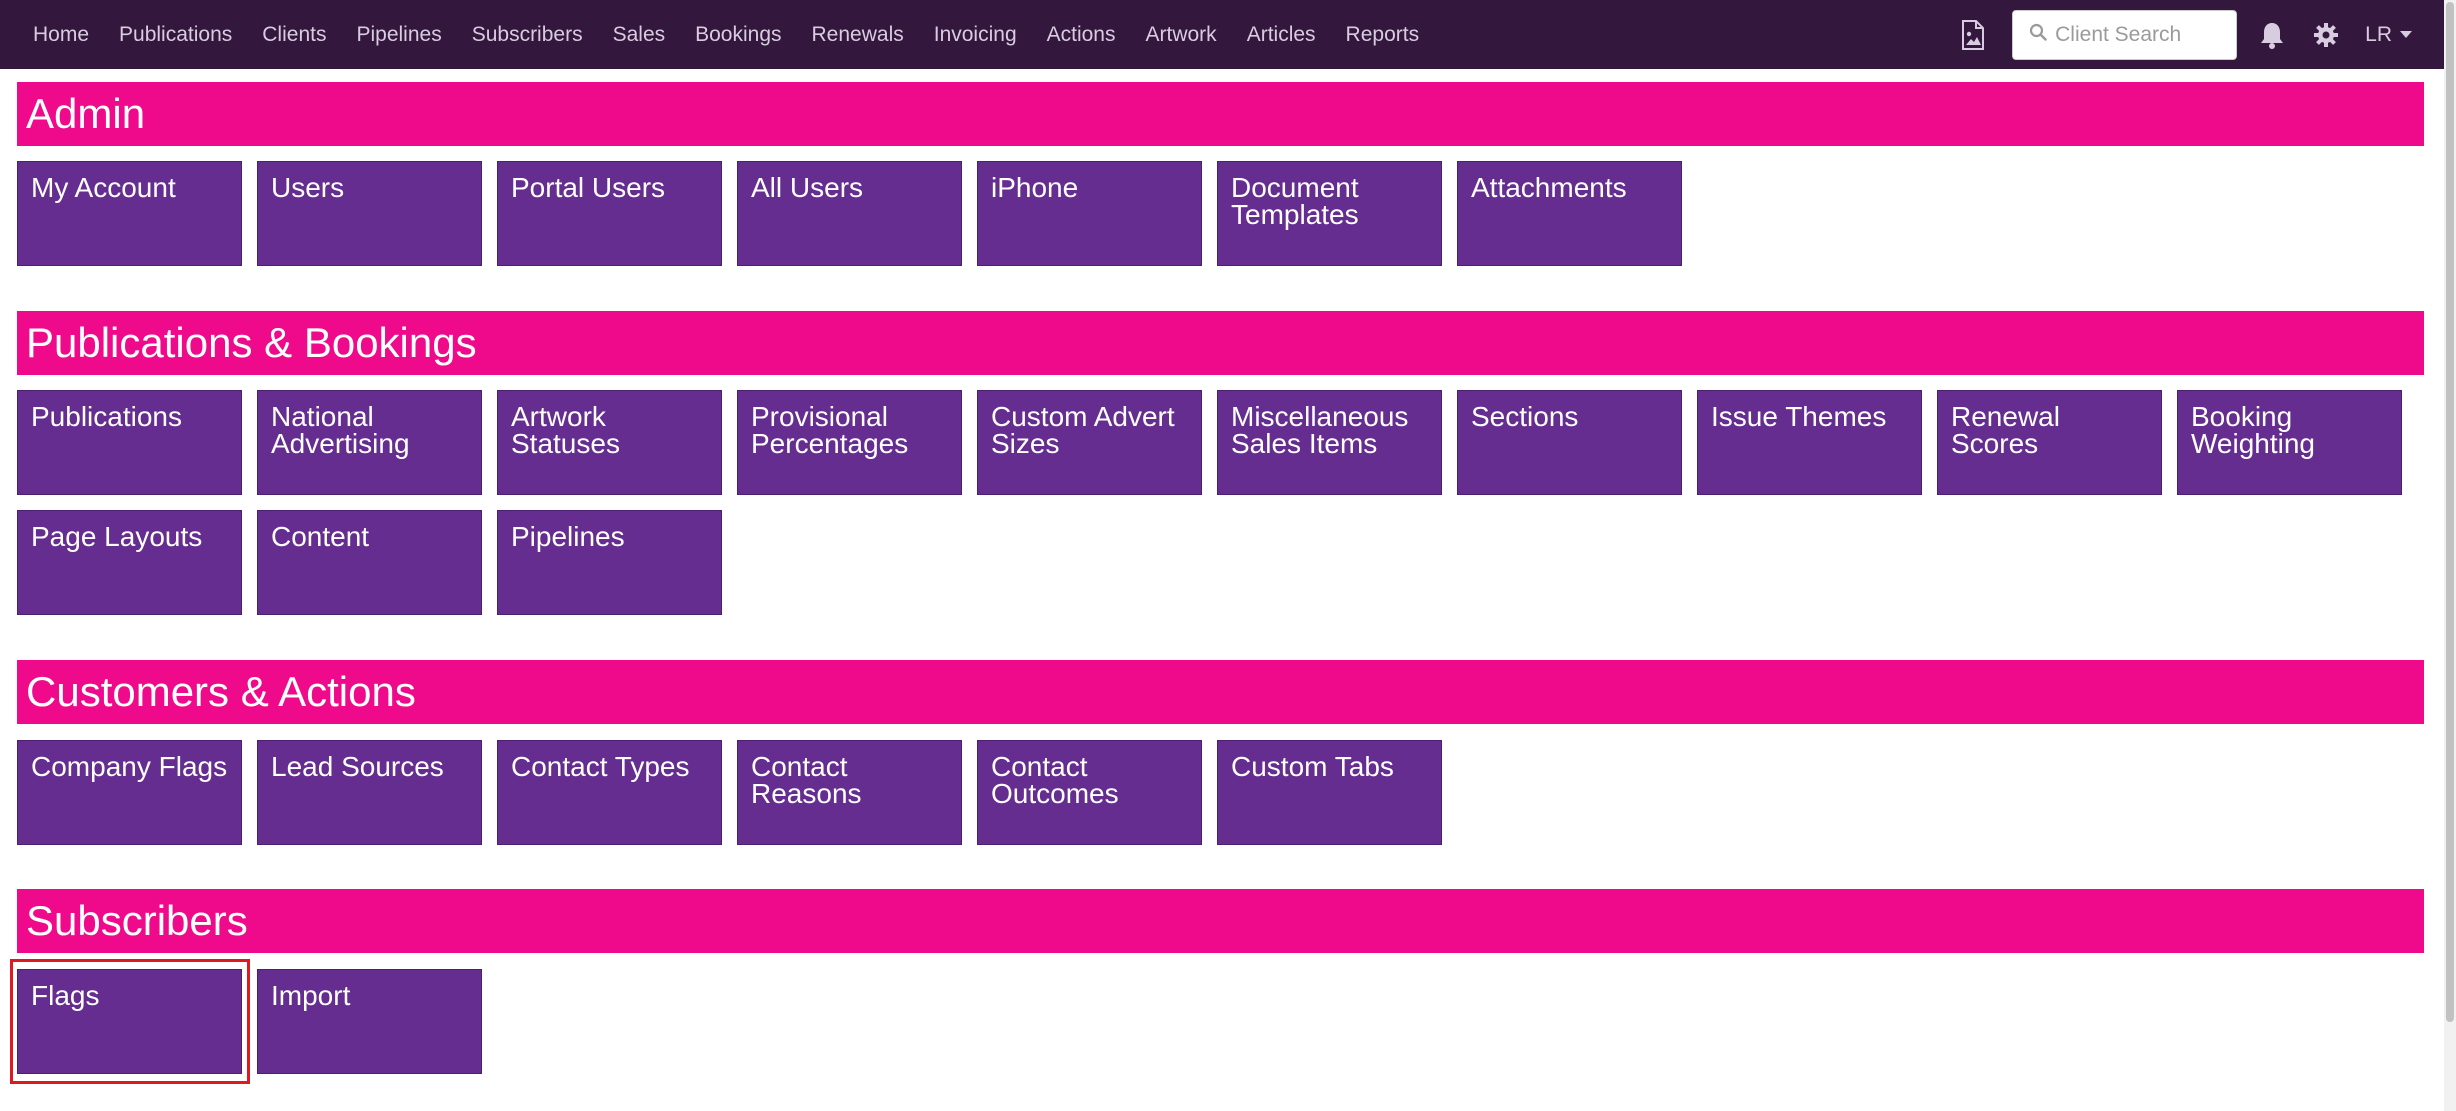  Describe the element at coordinates (175, 35) in the screenshot. I see `nav-publications: Publications` at that location.